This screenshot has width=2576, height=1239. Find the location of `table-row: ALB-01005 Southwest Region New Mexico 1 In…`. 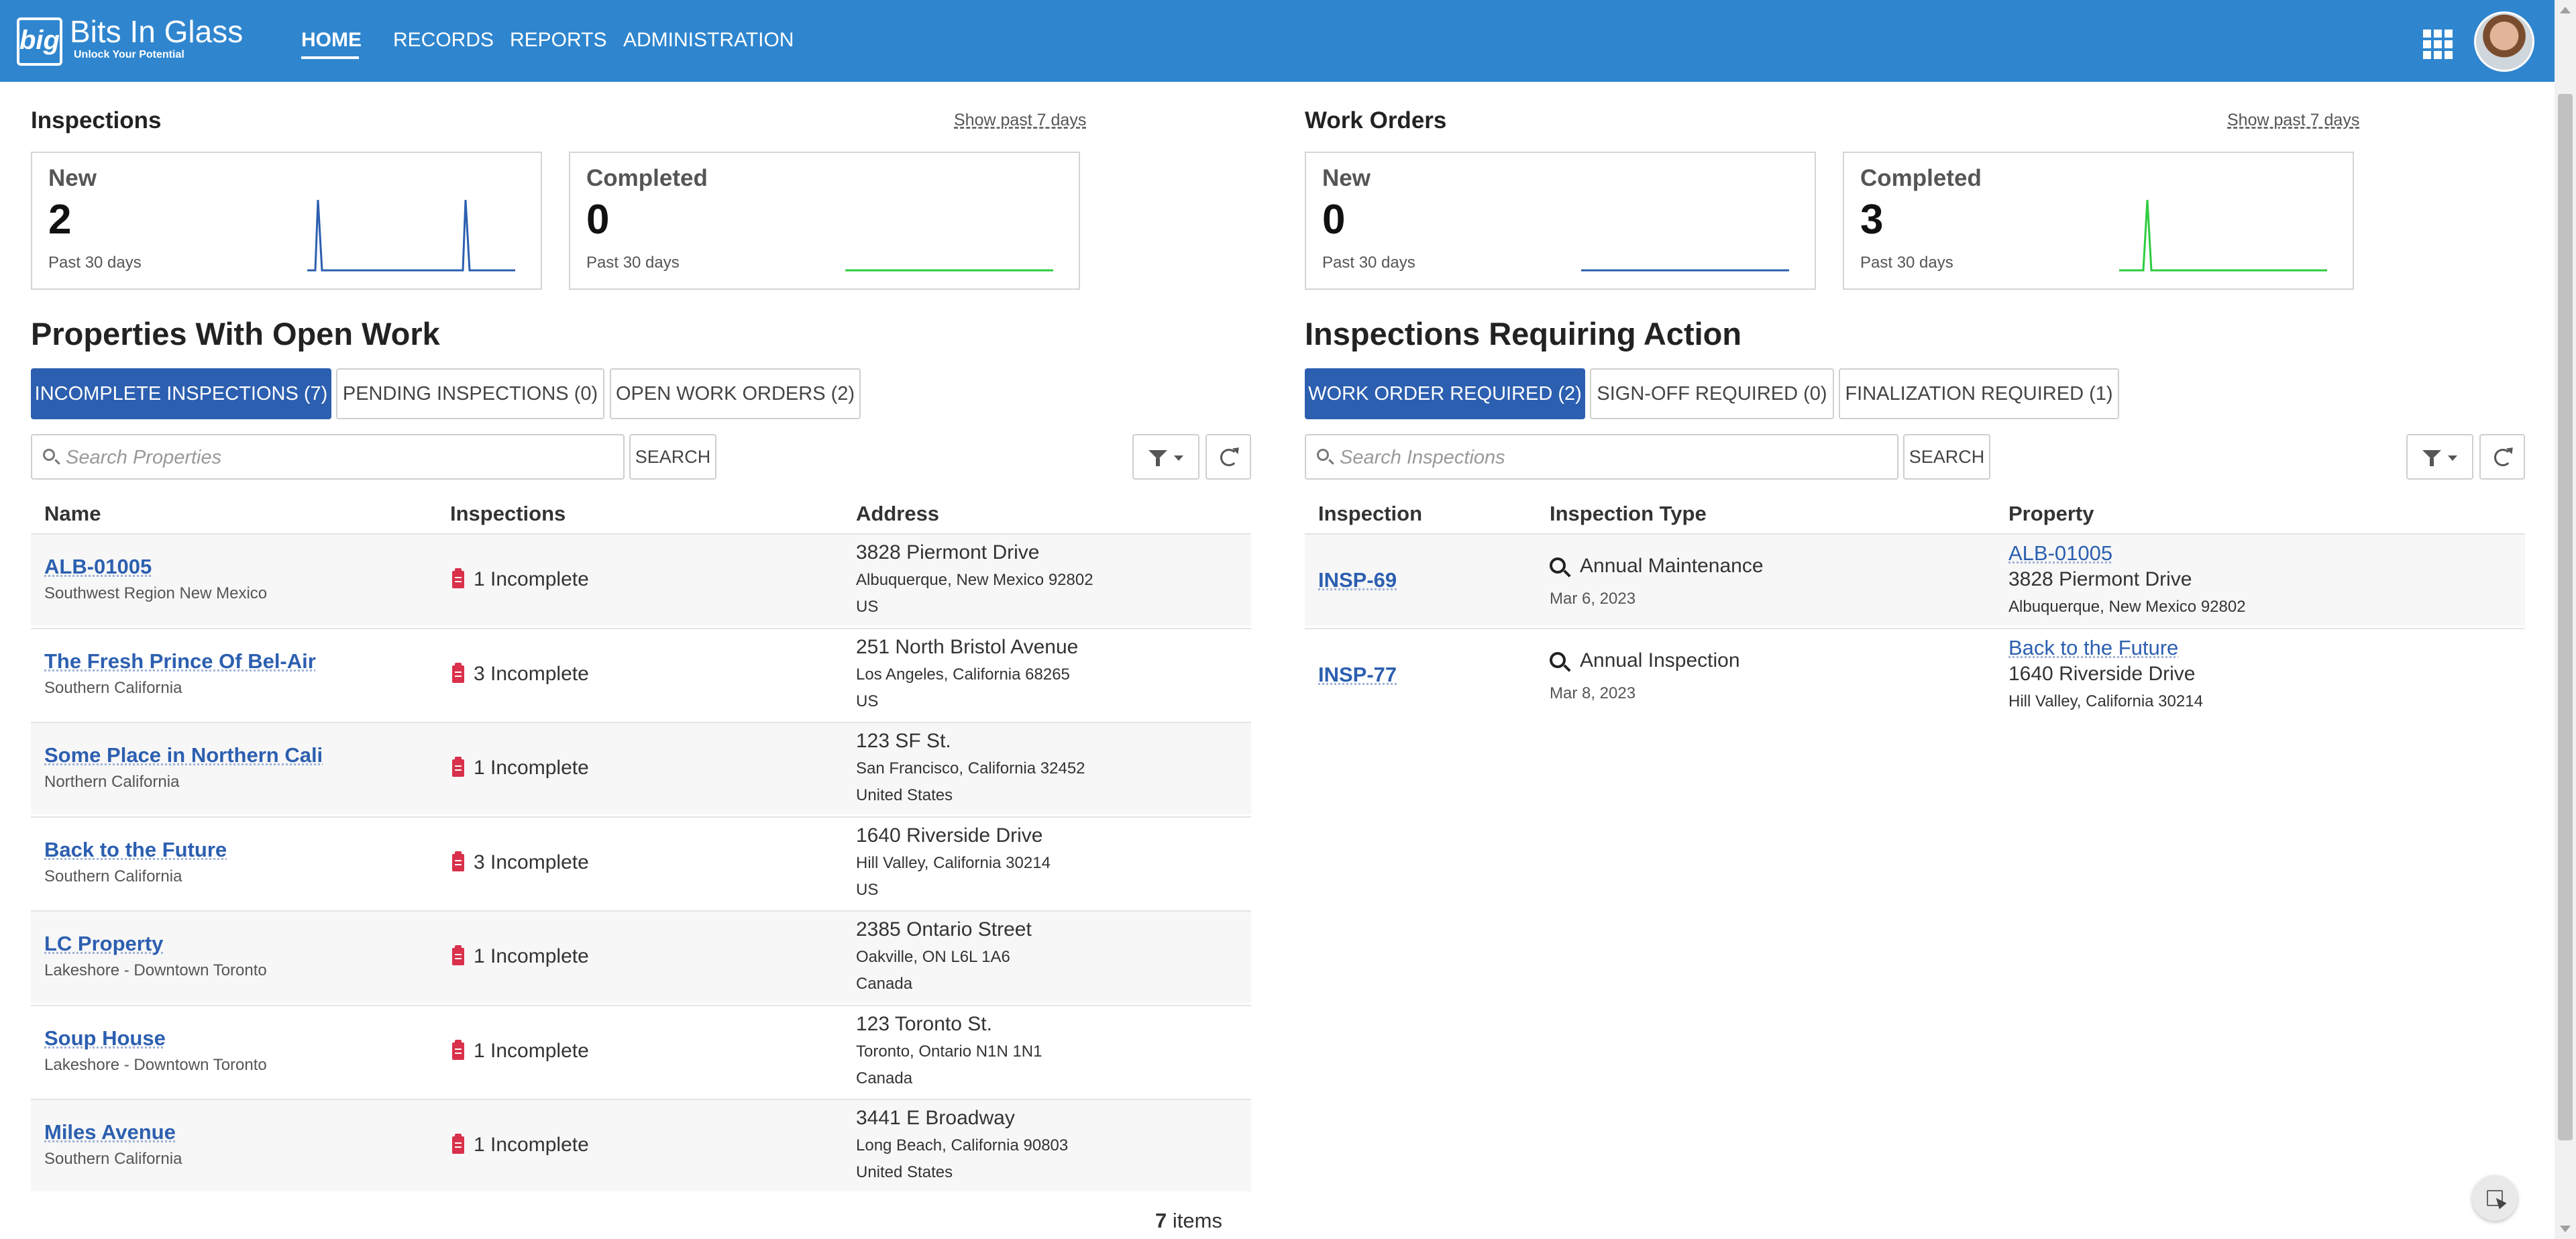

table-row: ALB-01005 Southwest Region New Mexico 1 In… is located at coordinates (641, 579).